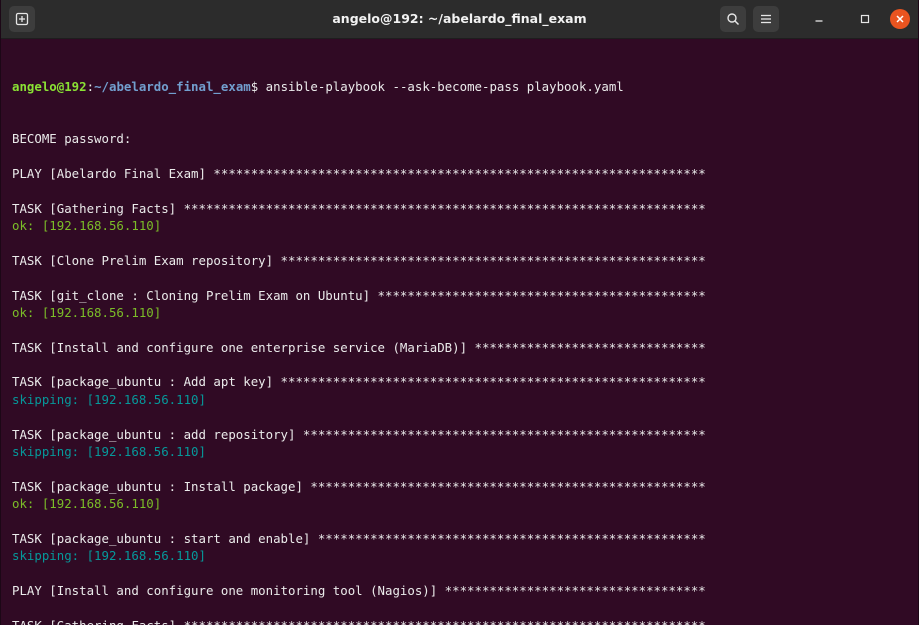  I want to click on search-button, so click(733, 19).